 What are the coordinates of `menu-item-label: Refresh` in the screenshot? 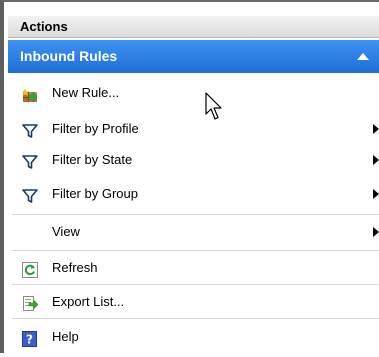 It's located at (75, 267).